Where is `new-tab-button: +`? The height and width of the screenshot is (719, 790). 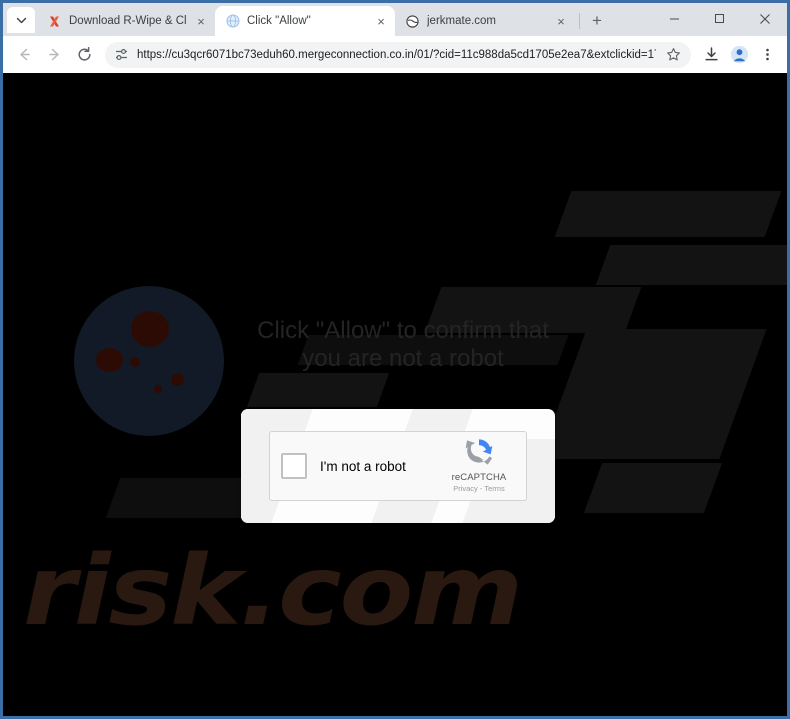 new-tab-button: + is located at coordinates (597, 20).